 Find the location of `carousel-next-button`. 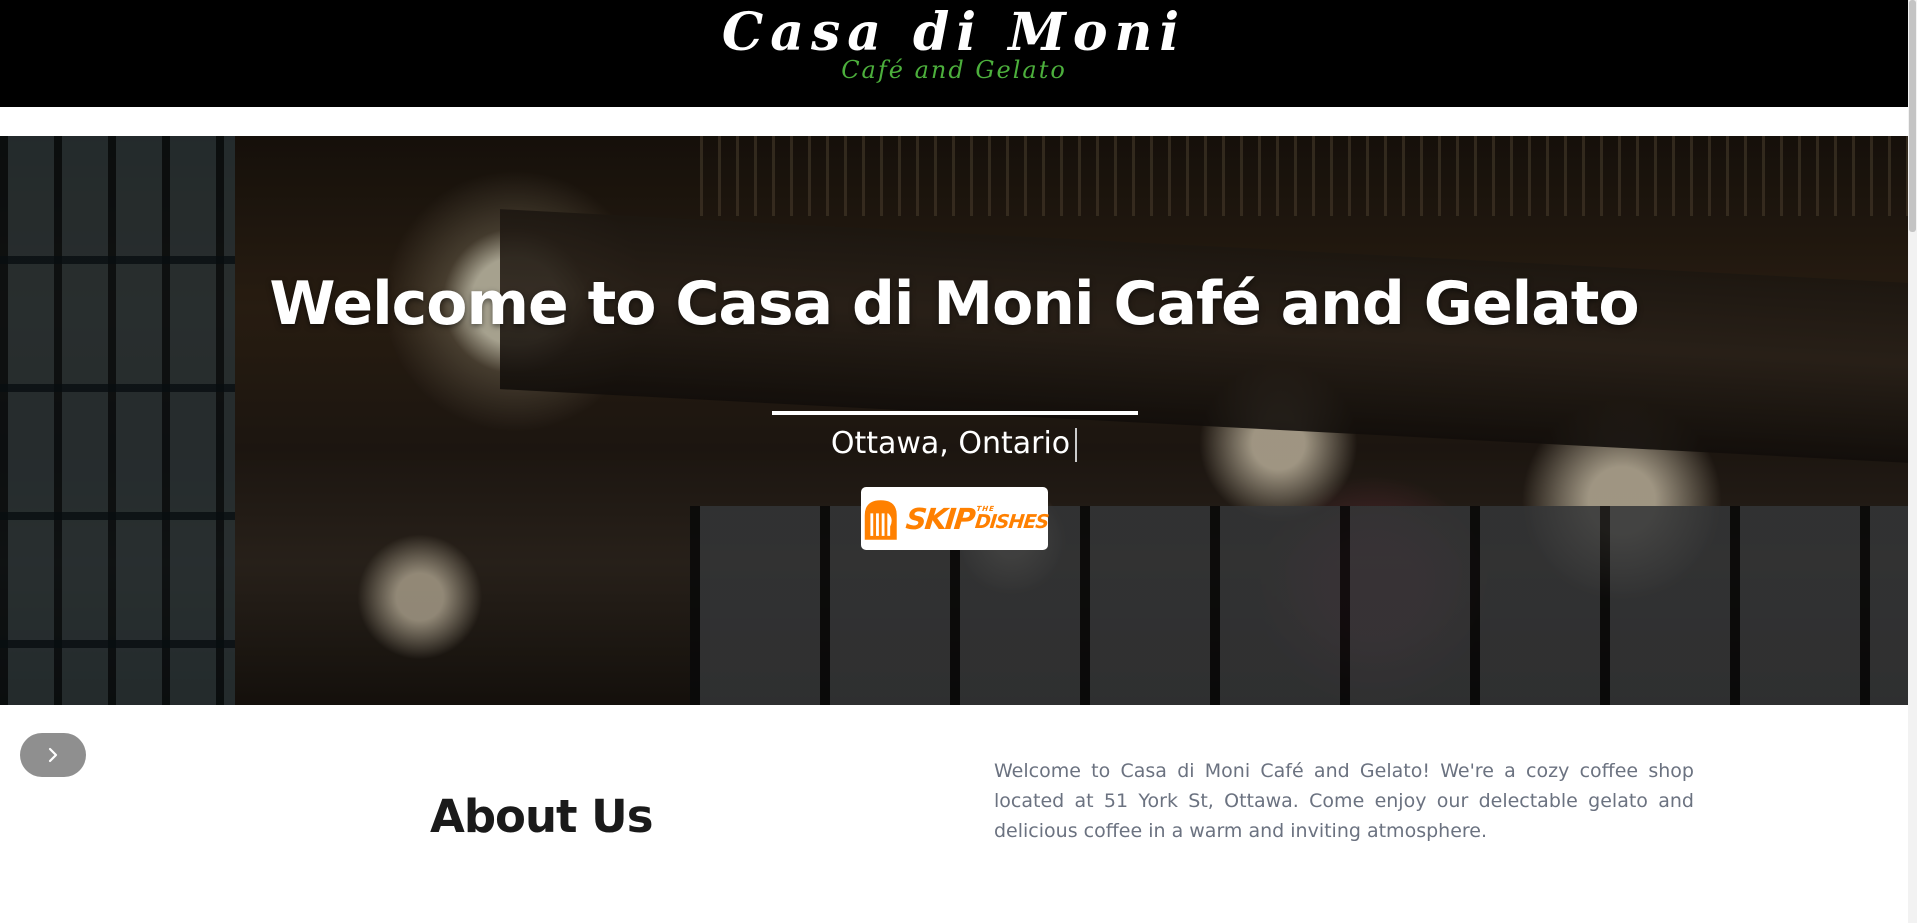

carousel-next-button is located at coordinates (53, 755).